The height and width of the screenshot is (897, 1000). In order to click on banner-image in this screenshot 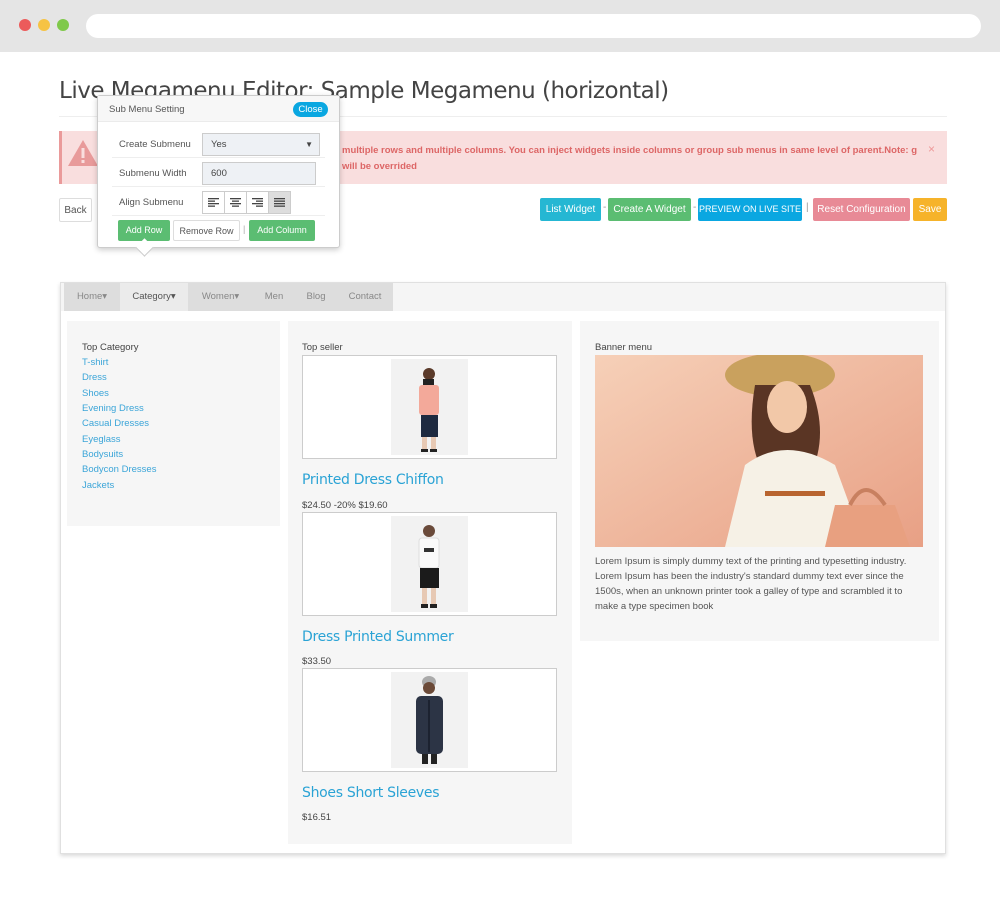, I will do `click(759, 451)`.